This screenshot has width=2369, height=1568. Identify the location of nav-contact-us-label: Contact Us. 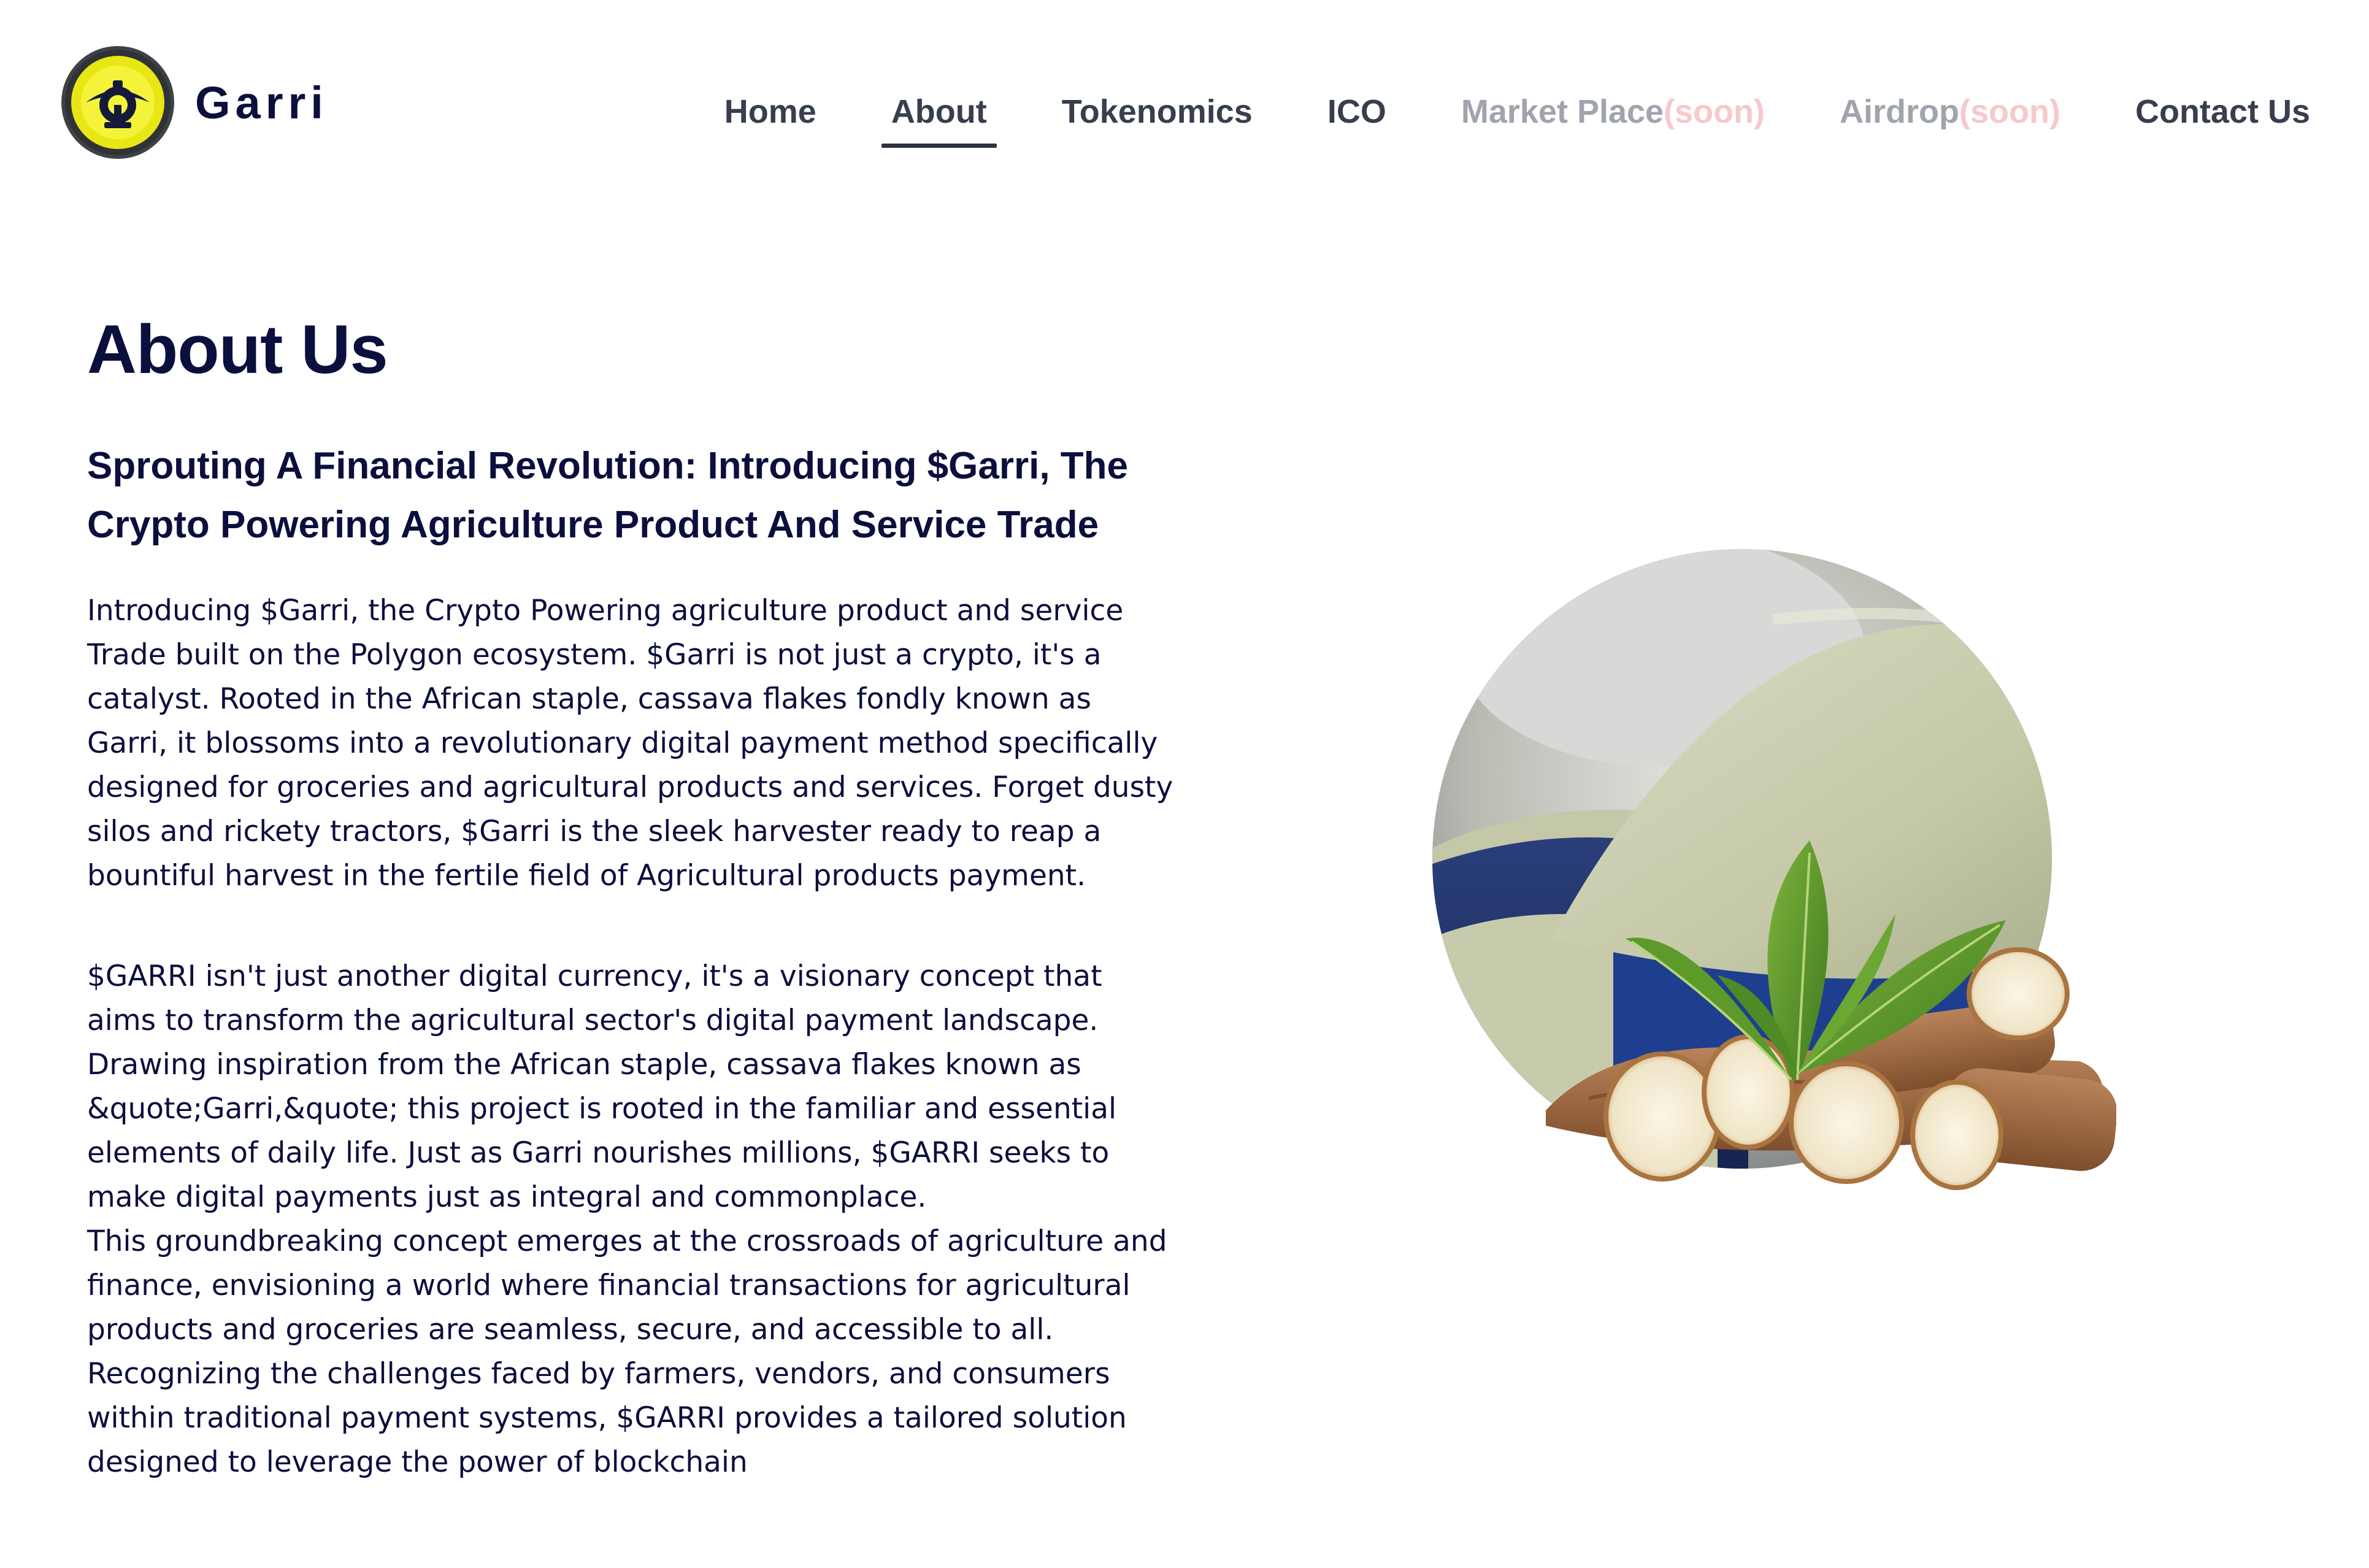
(2222, 111).